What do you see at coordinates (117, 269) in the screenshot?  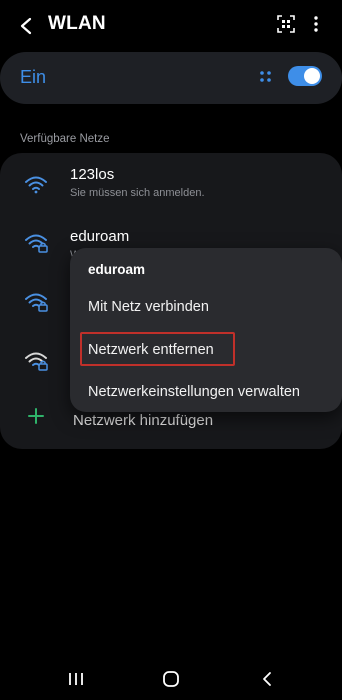 I see `context-menu-title: eduroam` at bounding box center [117, 269].